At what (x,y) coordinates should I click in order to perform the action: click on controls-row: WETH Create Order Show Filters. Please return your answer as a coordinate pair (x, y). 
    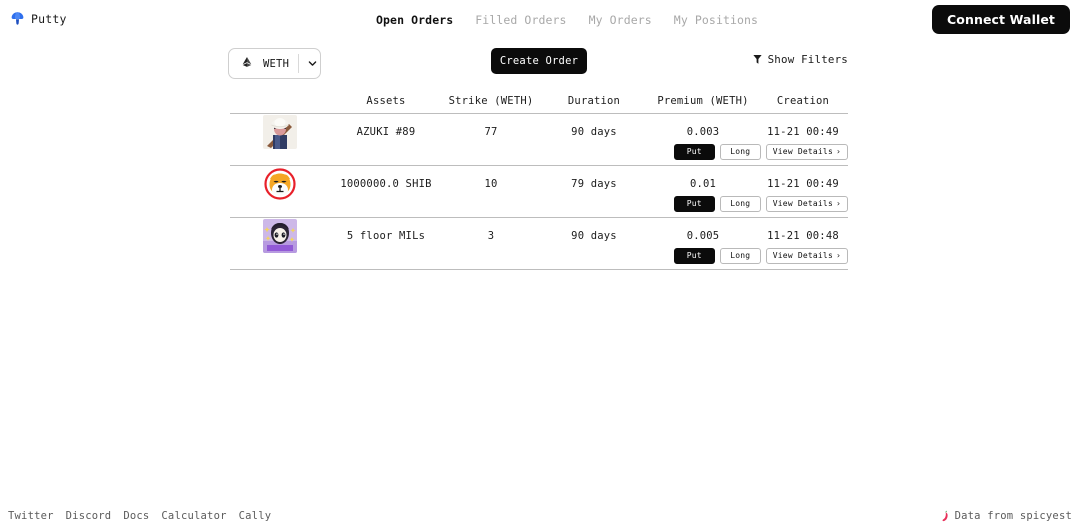
    Looking at the image, I should click on (540, 64).